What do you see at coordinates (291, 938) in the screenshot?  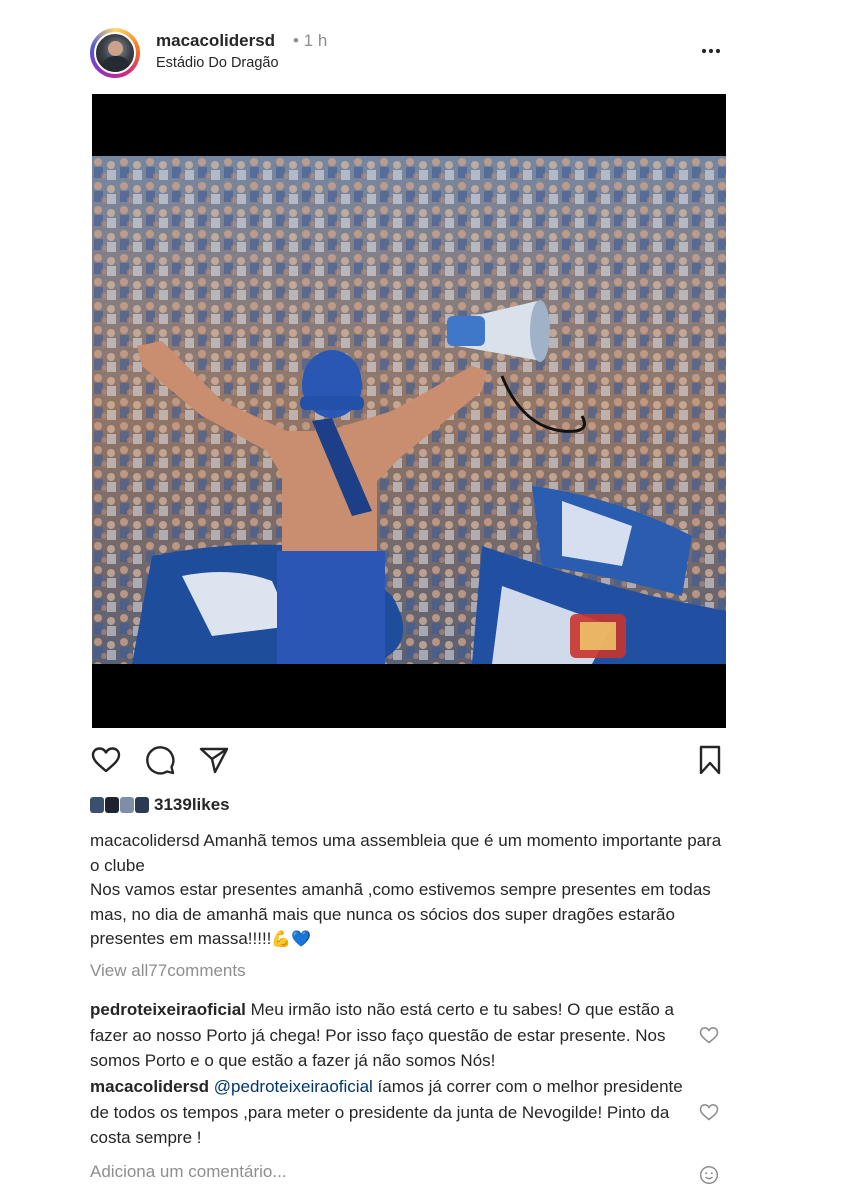 I see `caption-emojis: 💪💙` at bounding box center [291, 938].